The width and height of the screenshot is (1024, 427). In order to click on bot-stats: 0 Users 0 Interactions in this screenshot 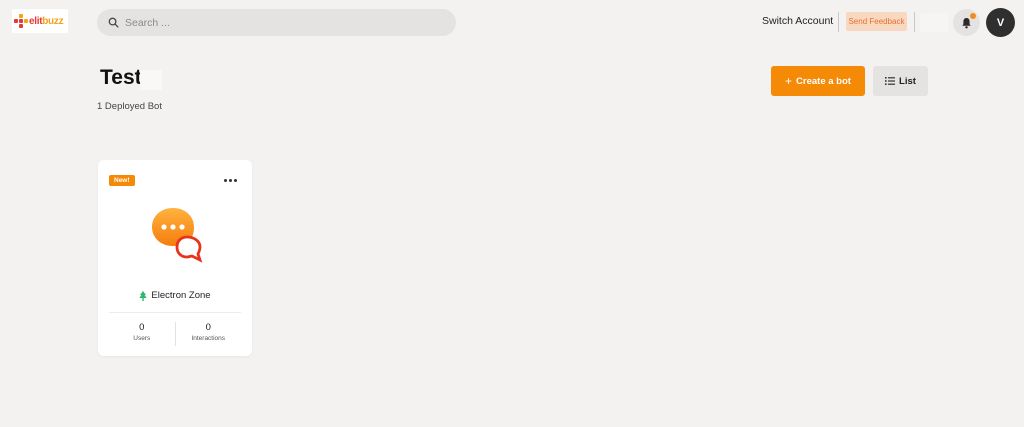, I will do `click(175, 334)`.